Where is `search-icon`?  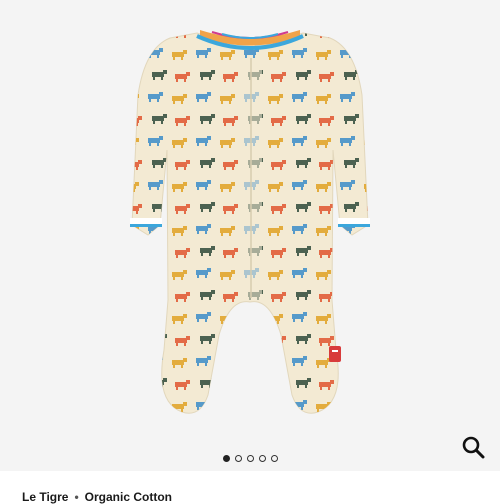
search-icon is located at coordinates (473, 447).